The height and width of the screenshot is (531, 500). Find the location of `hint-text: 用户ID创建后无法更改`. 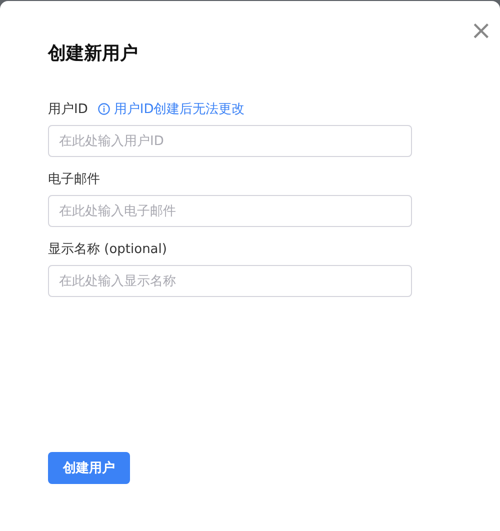

hint-text: 用户ID创建后无法更改 is located at coordinates (179, 109).